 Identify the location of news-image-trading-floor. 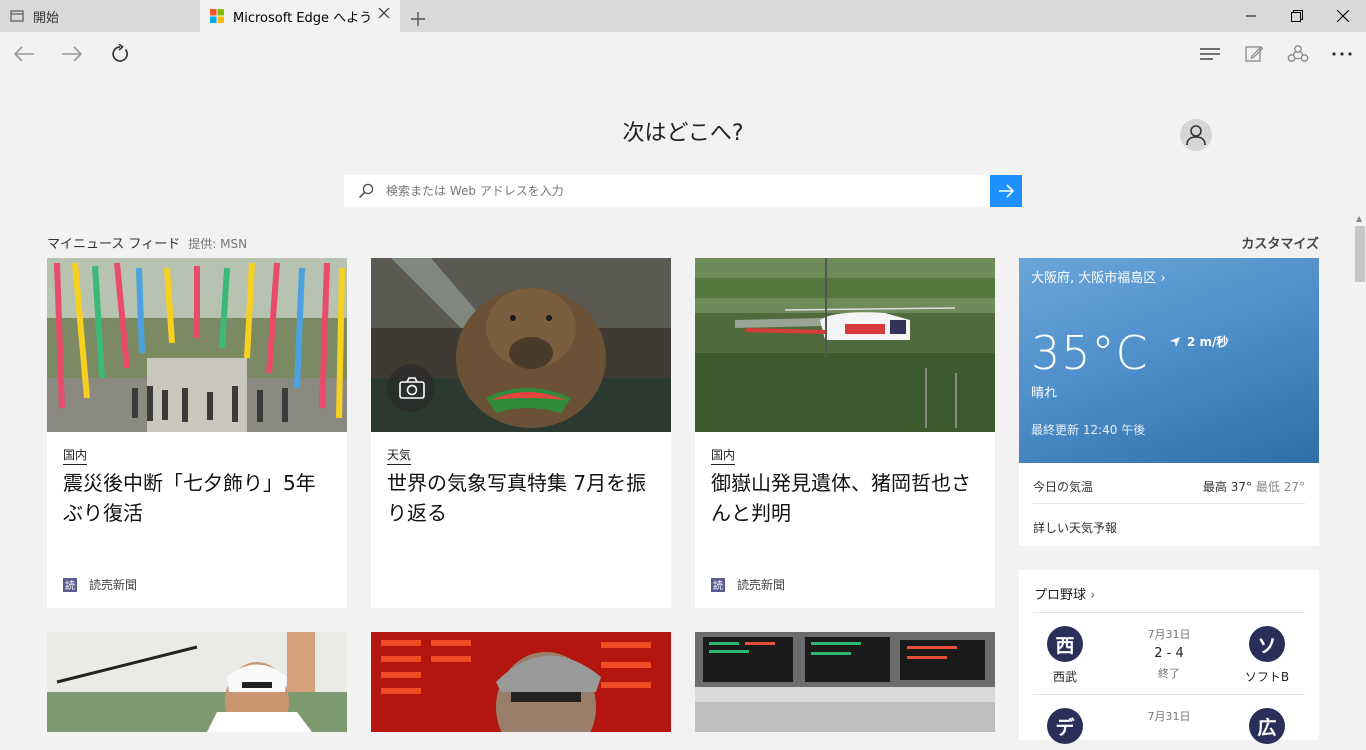
(845, 682).